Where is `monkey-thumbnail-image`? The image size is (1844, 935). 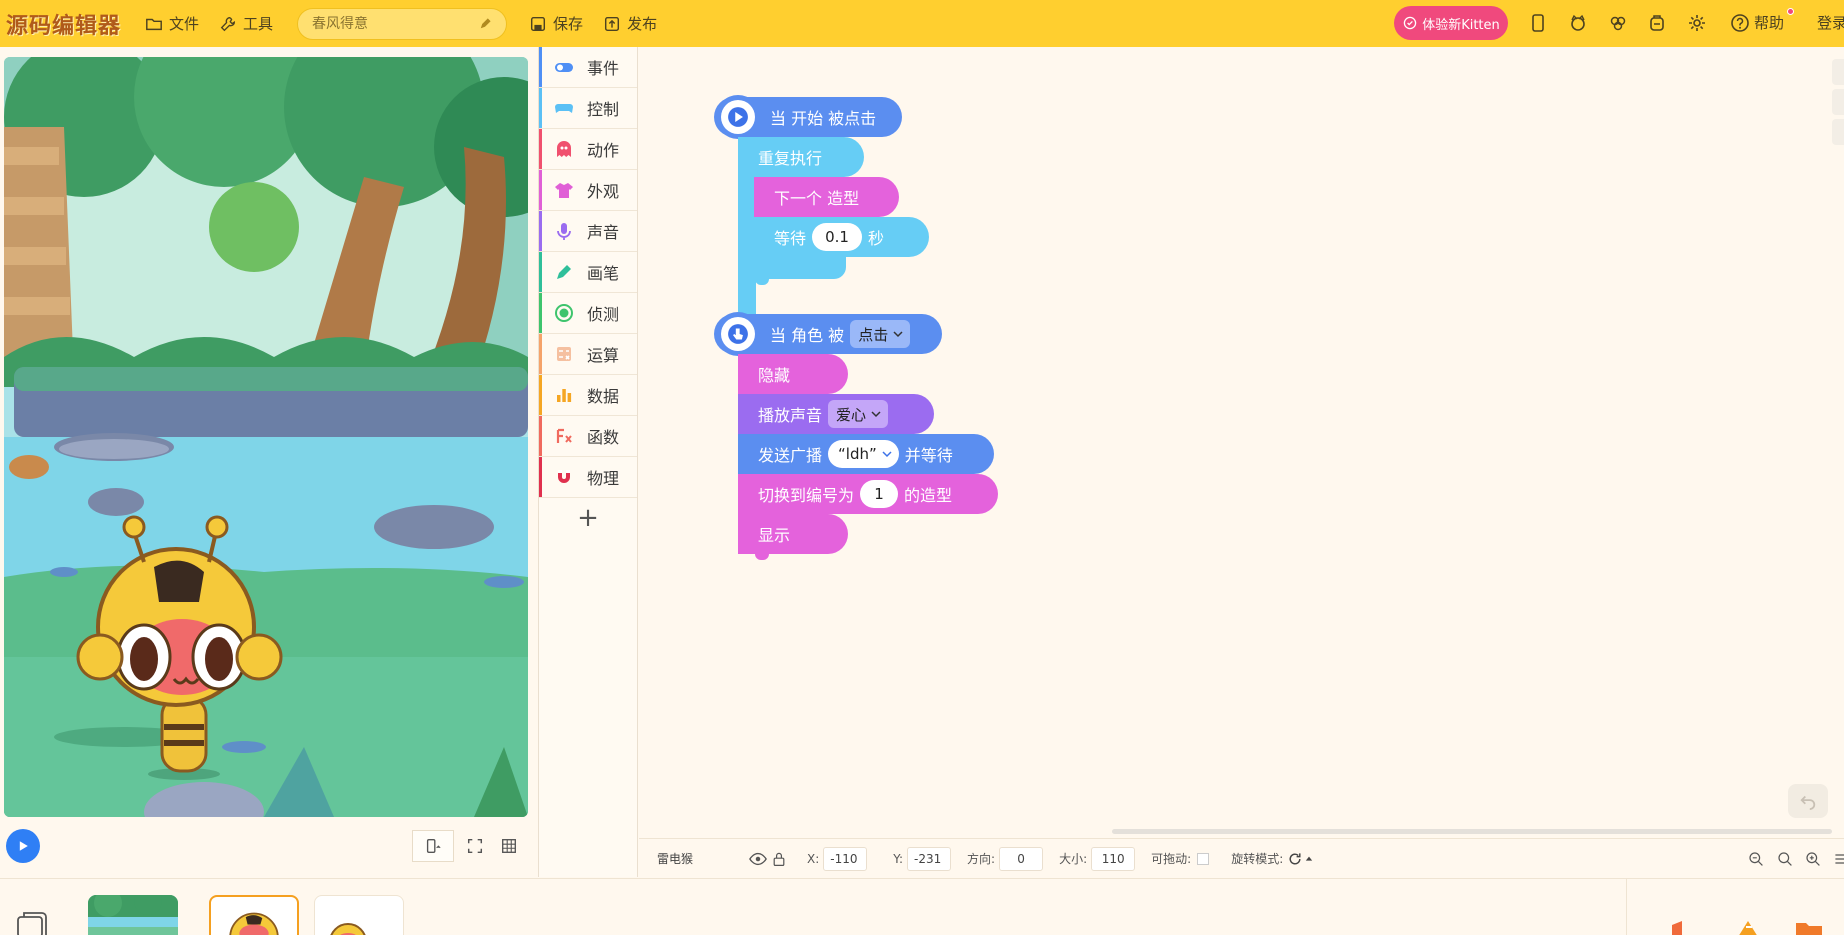
monkey-thumbnail-image is located at coordinates (254, 923).